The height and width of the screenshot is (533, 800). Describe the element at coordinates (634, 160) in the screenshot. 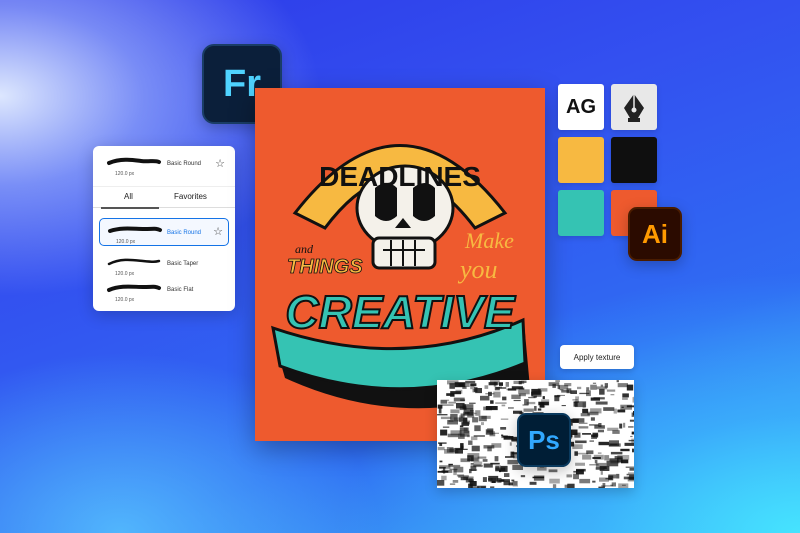

I see `color-swatch-black` at that location.